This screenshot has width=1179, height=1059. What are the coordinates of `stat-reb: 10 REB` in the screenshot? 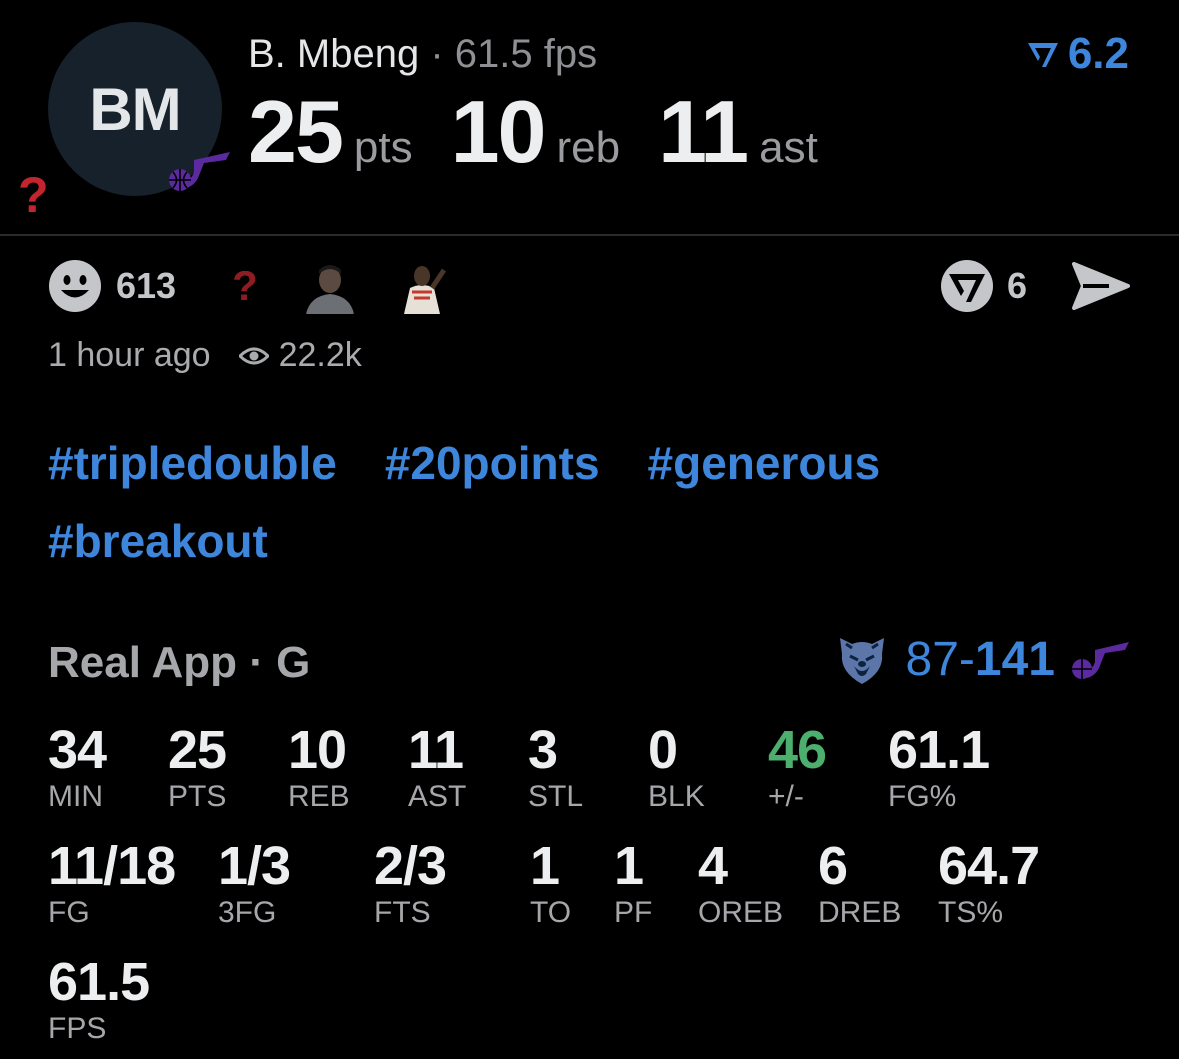 It's located at (319, 767).